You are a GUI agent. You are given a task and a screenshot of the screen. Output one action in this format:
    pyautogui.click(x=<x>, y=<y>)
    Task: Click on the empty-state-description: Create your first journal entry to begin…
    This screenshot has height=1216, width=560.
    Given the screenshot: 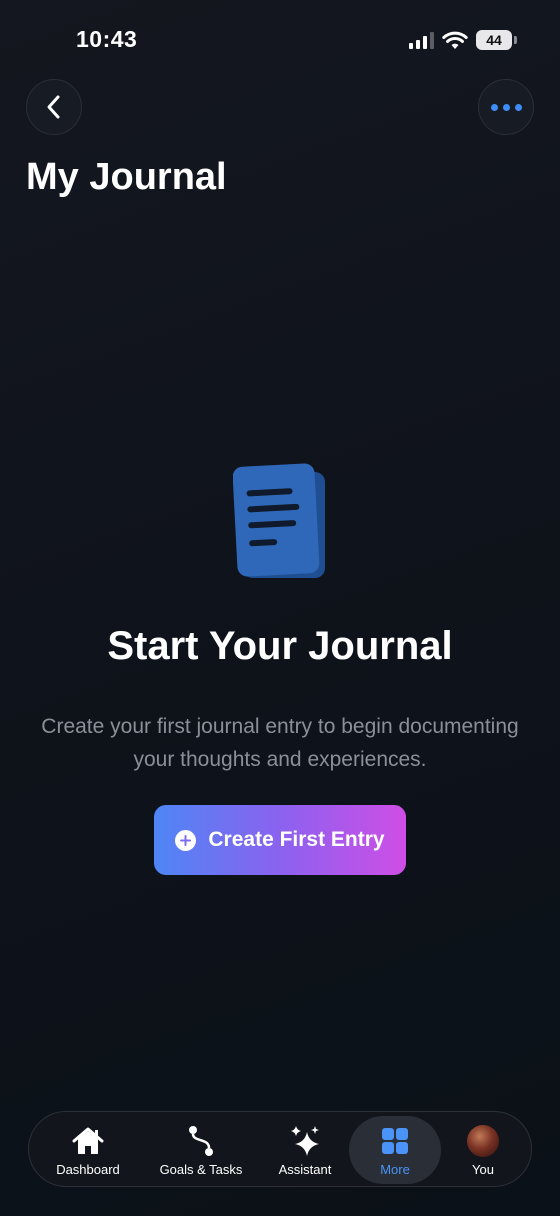 What is the action you would take?
    pyautogui.click(x=280, y=743)
    